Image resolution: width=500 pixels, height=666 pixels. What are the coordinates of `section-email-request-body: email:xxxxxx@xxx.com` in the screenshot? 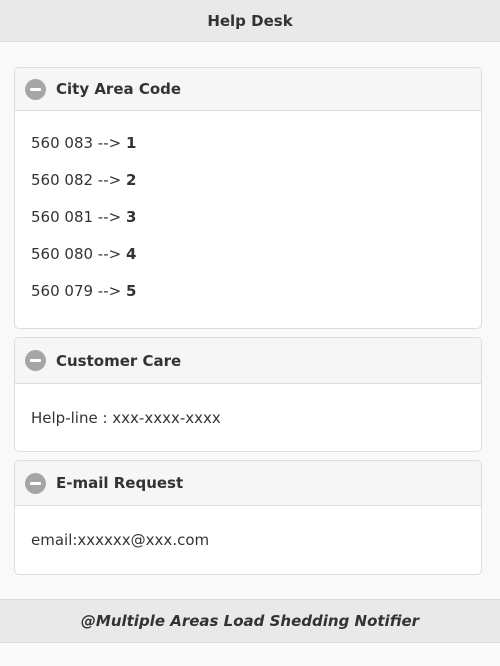 It's located at (248, 532).